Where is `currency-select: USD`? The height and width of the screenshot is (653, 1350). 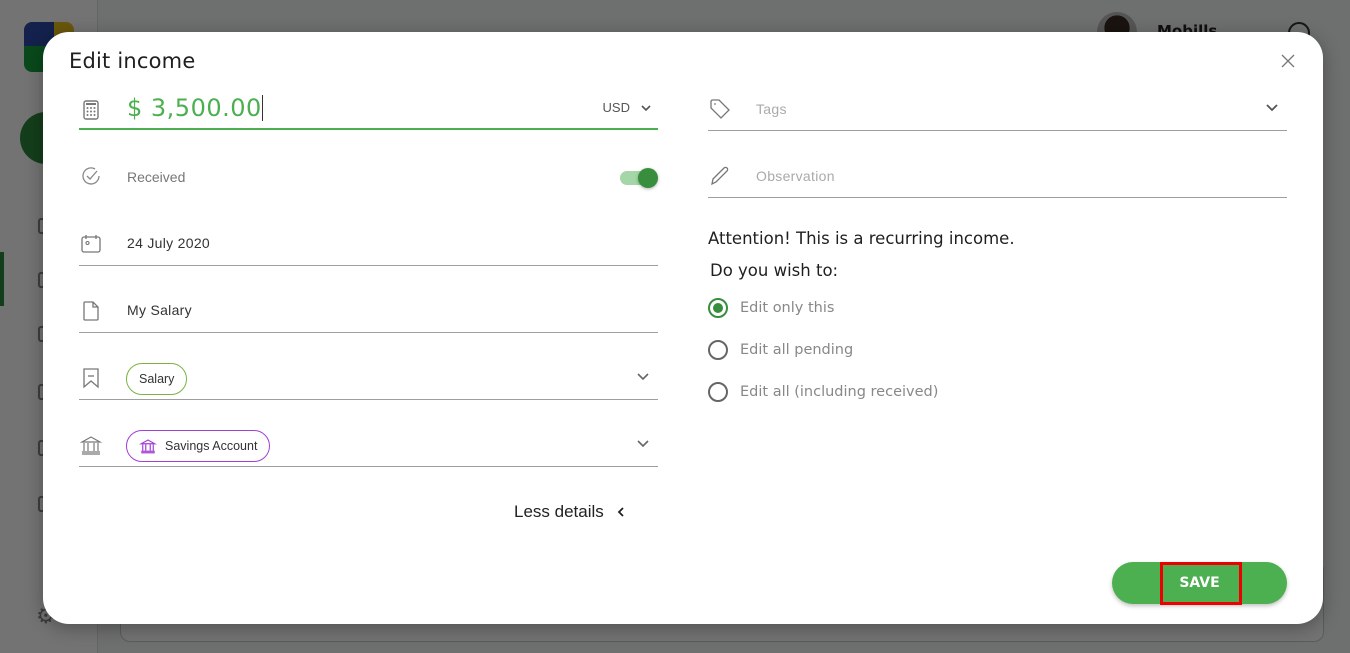
currency-select: USD is located at coordinates (627, 107).